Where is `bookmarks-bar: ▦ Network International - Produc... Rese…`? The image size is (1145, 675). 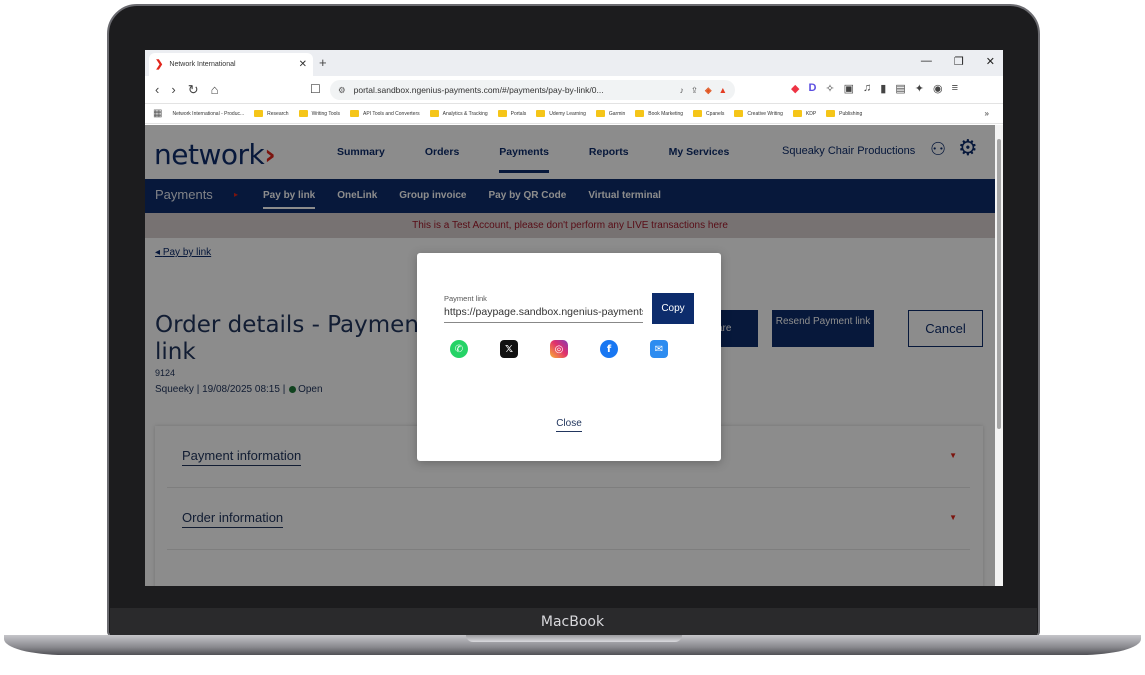
bookmarks-bar: ▦ Network International - Produc... Rese… is located at coordinates (574, 114).